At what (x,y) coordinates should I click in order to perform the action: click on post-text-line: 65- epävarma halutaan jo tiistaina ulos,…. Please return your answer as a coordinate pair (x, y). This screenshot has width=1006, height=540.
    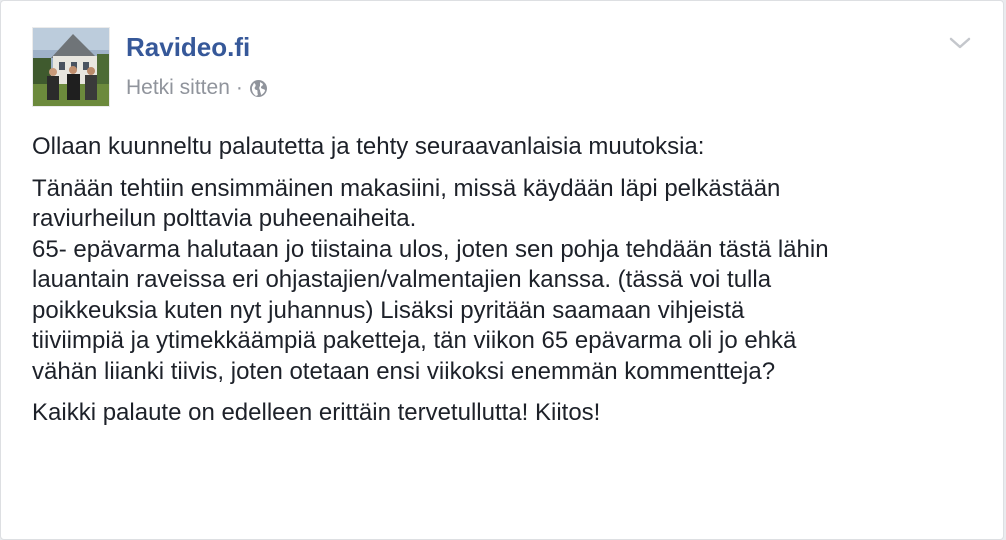
    Looking at the image, I should click on (430, 249).